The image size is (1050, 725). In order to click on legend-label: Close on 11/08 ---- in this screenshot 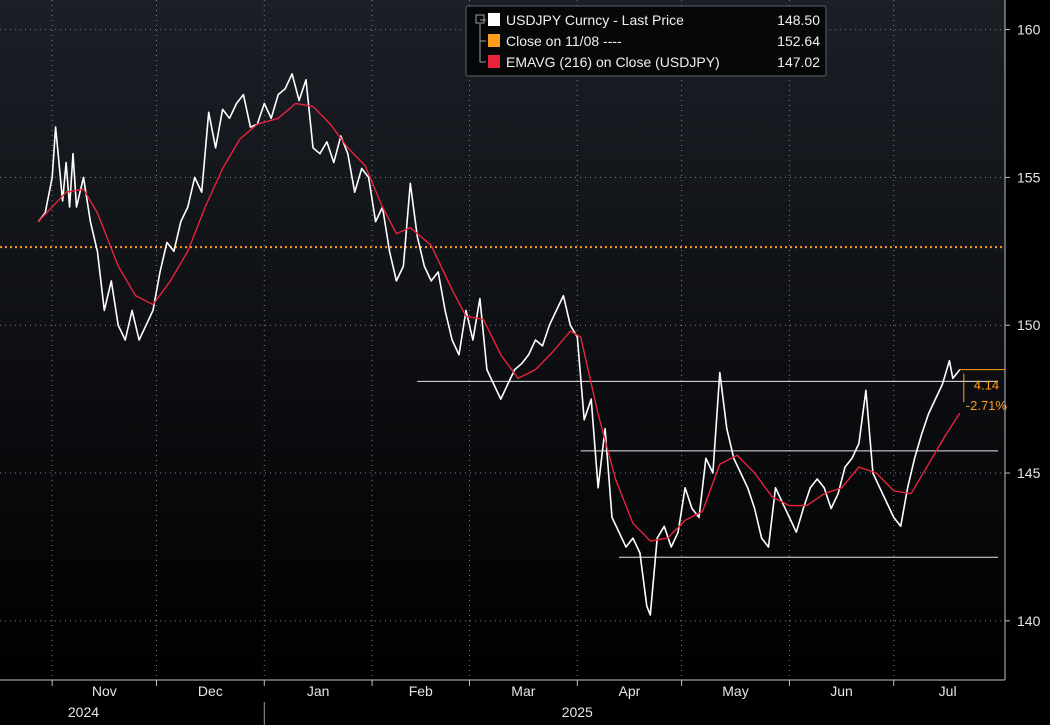, I will do `click(564, 41)`.